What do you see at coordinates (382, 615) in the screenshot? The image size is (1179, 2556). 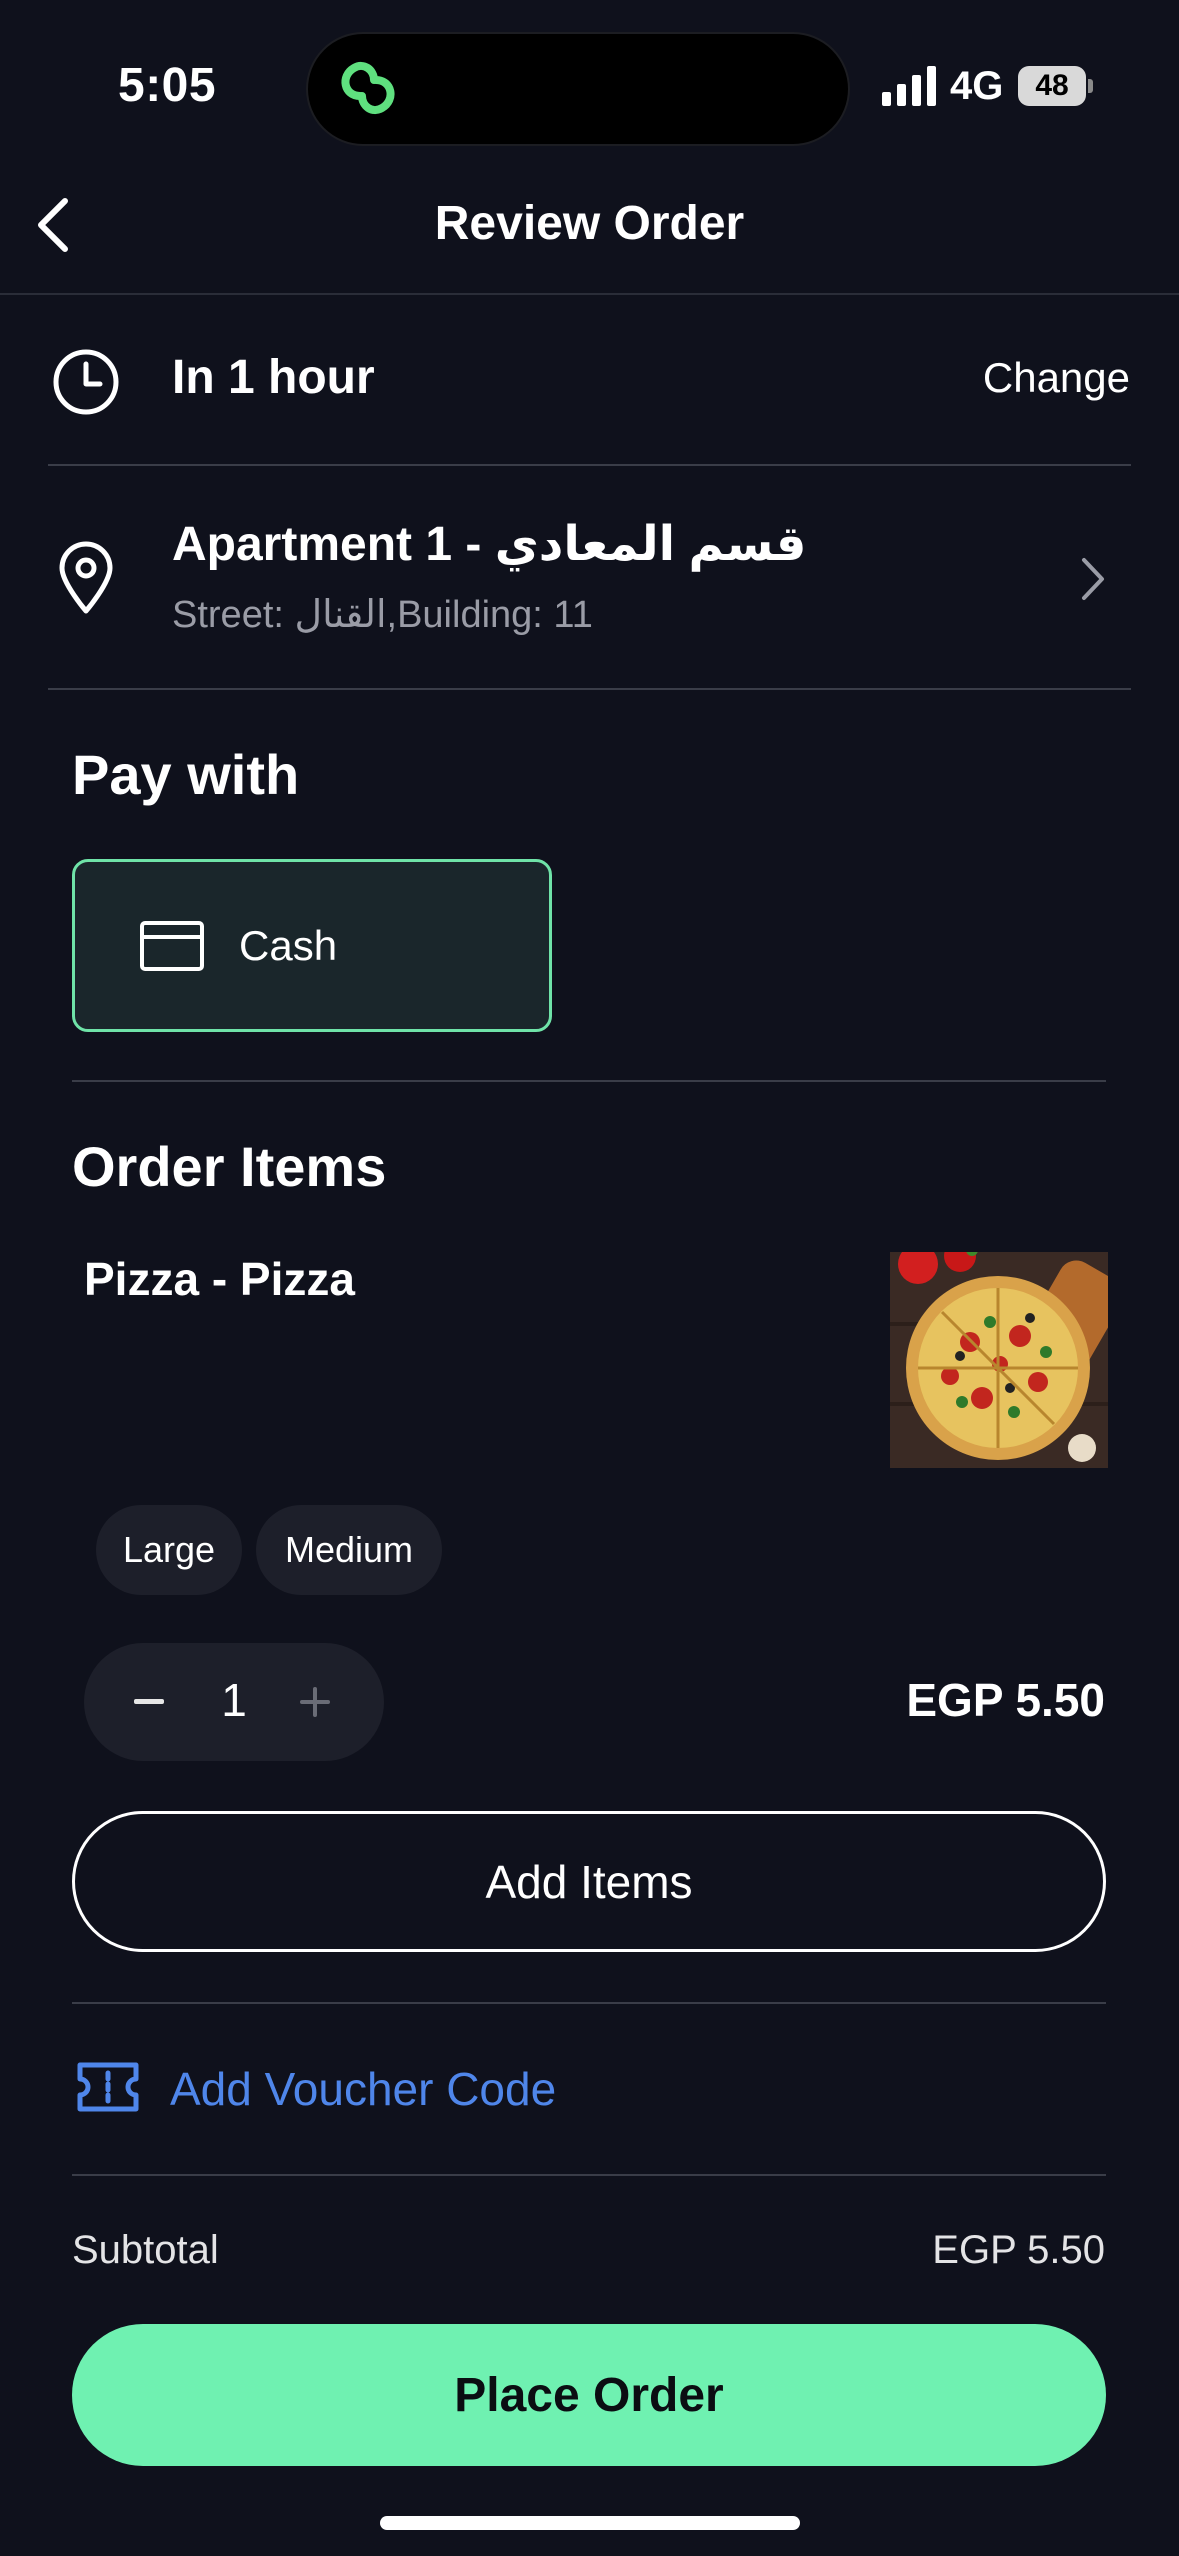 I see `address-subtitle: Street: القنال,Building: 11` at bounding box center [382, 615].